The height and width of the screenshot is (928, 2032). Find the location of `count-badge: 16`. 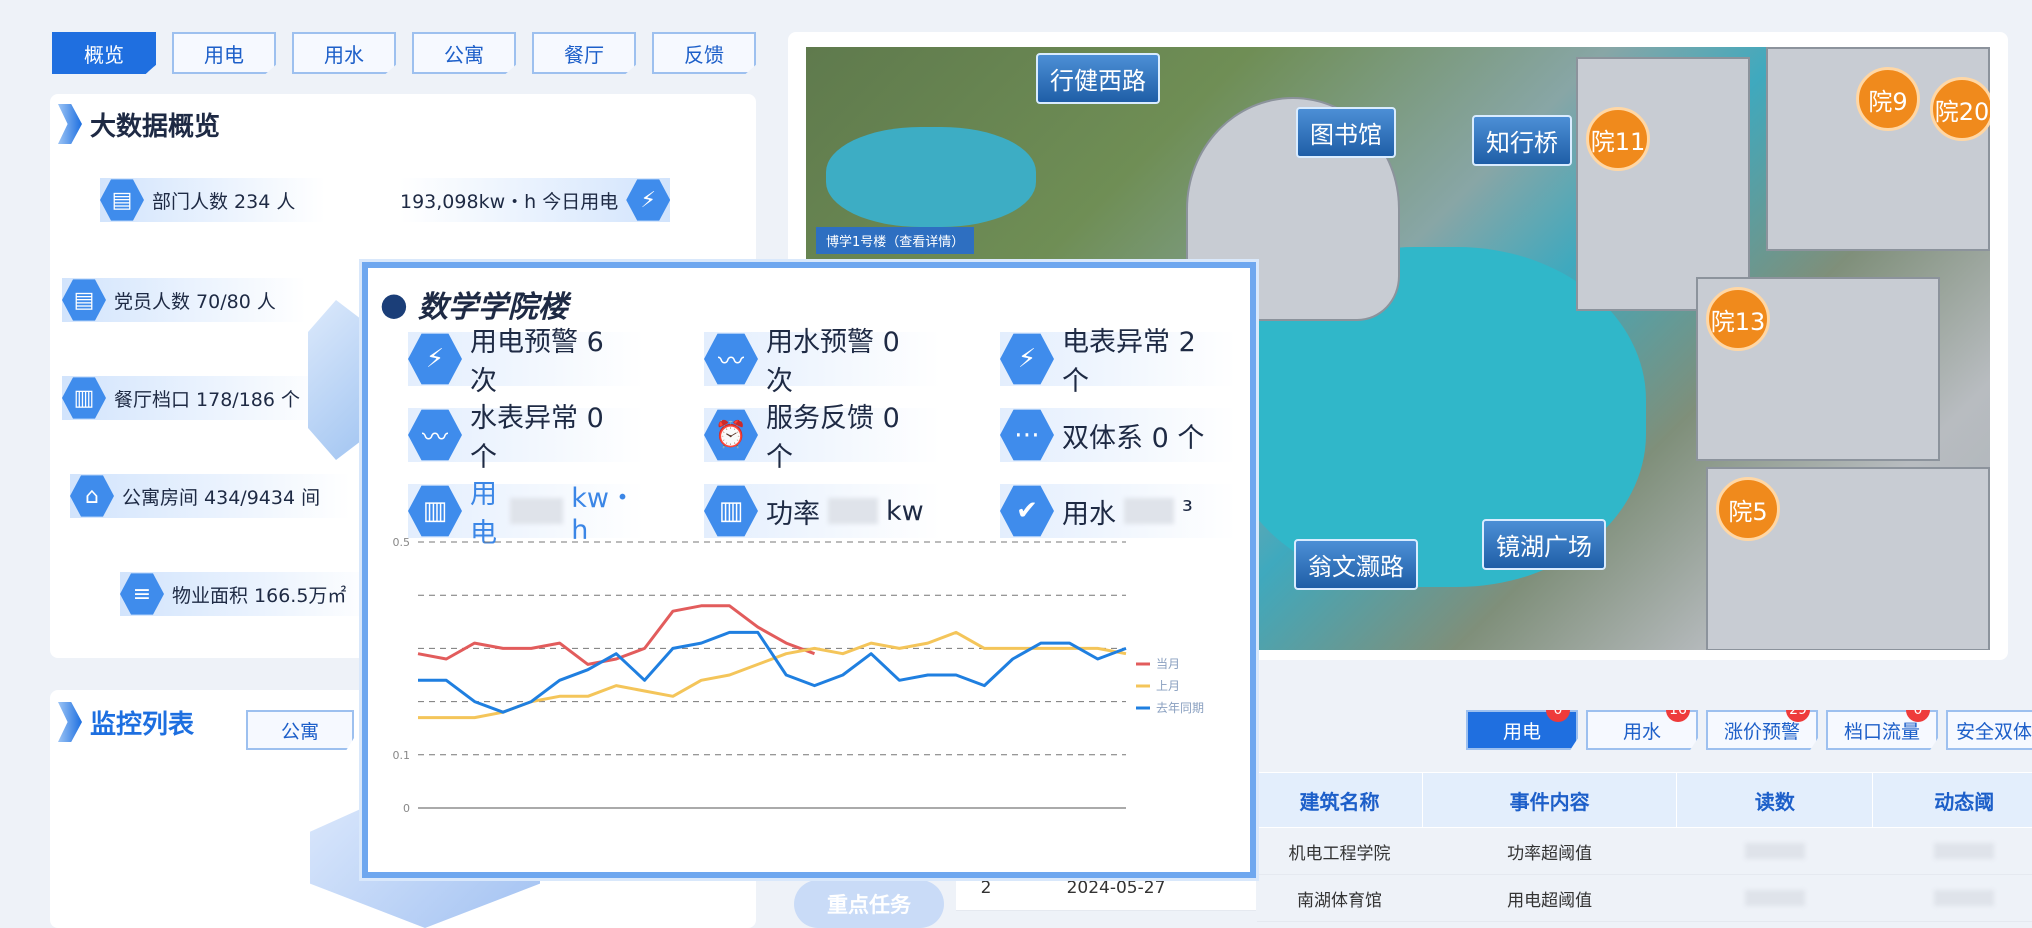

count-badge: 16 is located at coordinates (1678, 716).